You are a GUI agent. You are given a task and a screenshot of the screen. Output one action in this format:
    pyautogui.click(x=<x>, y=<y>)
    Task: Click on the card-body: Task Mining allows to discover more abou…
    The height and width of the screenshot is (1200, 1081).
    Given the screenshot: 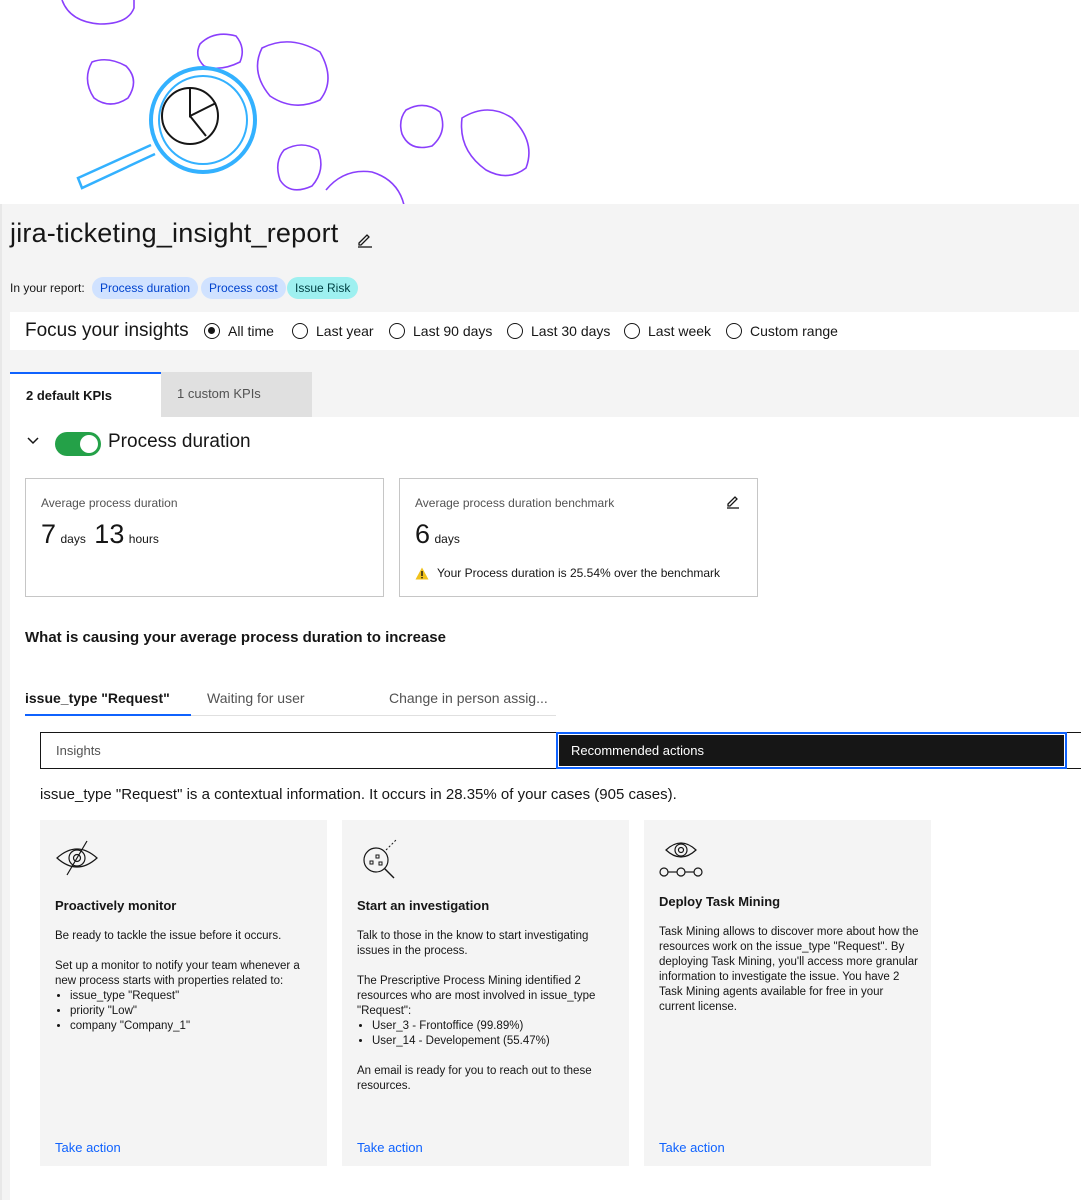 What is the action you would take?
    pyautogui.click(x=790, y=977)
    